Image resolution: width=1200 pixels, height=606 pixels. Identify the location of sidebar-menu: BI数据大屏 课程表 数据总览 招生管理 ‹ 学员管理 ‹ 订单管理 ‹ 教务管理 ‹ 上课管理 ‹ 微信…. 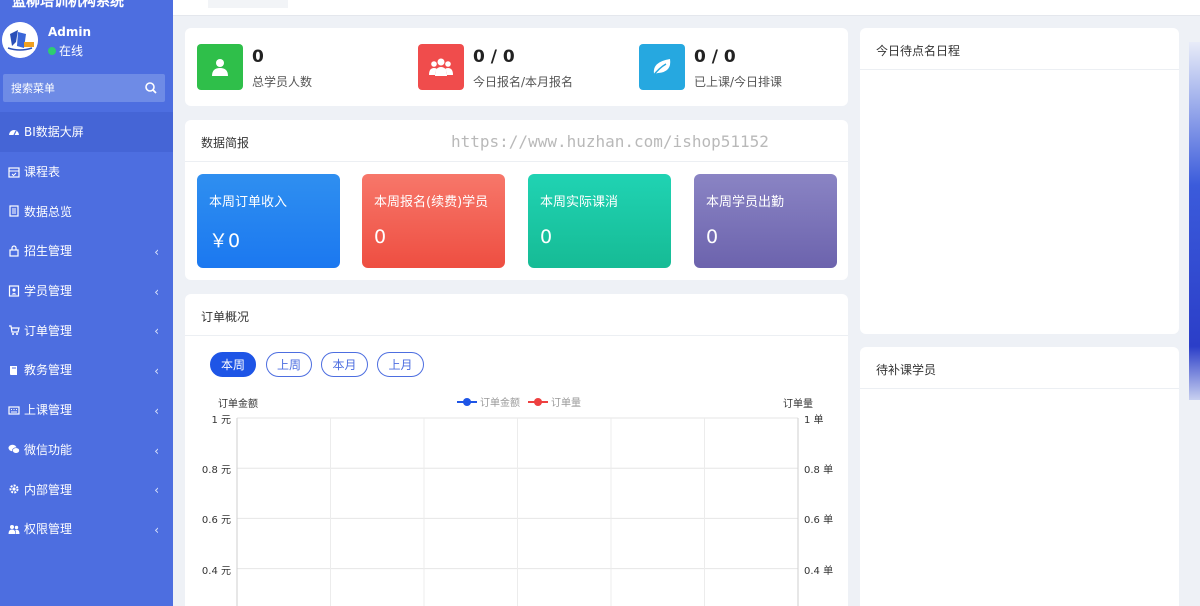
(86, 330).